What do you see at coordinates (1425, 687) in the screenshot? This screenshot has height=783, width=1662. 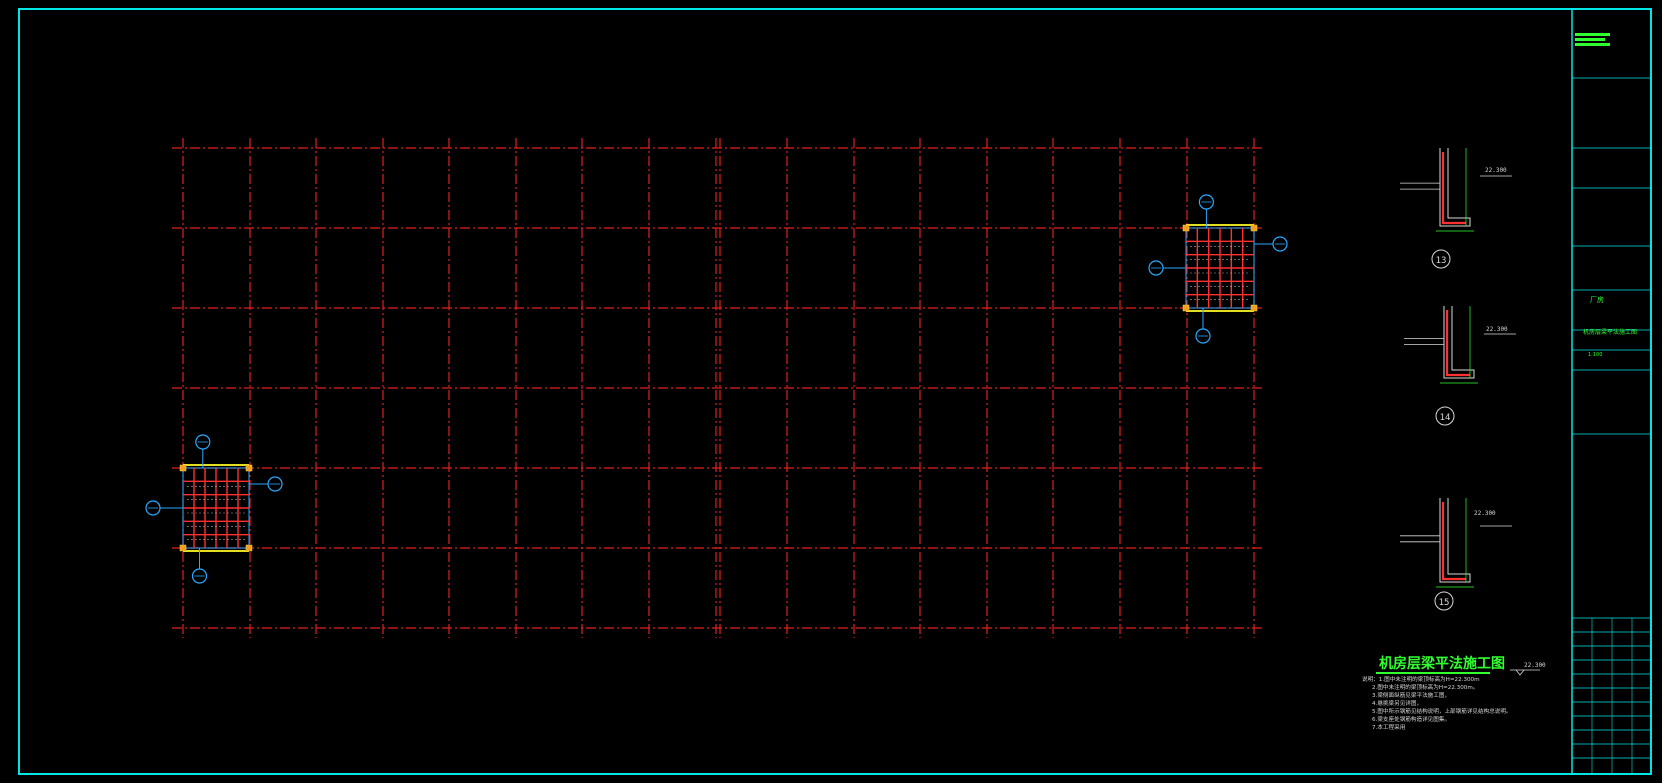 I see `note-line: 2.图中未注明的梁顶标高为H=22.300m。` at bounding box center [1425, 687].